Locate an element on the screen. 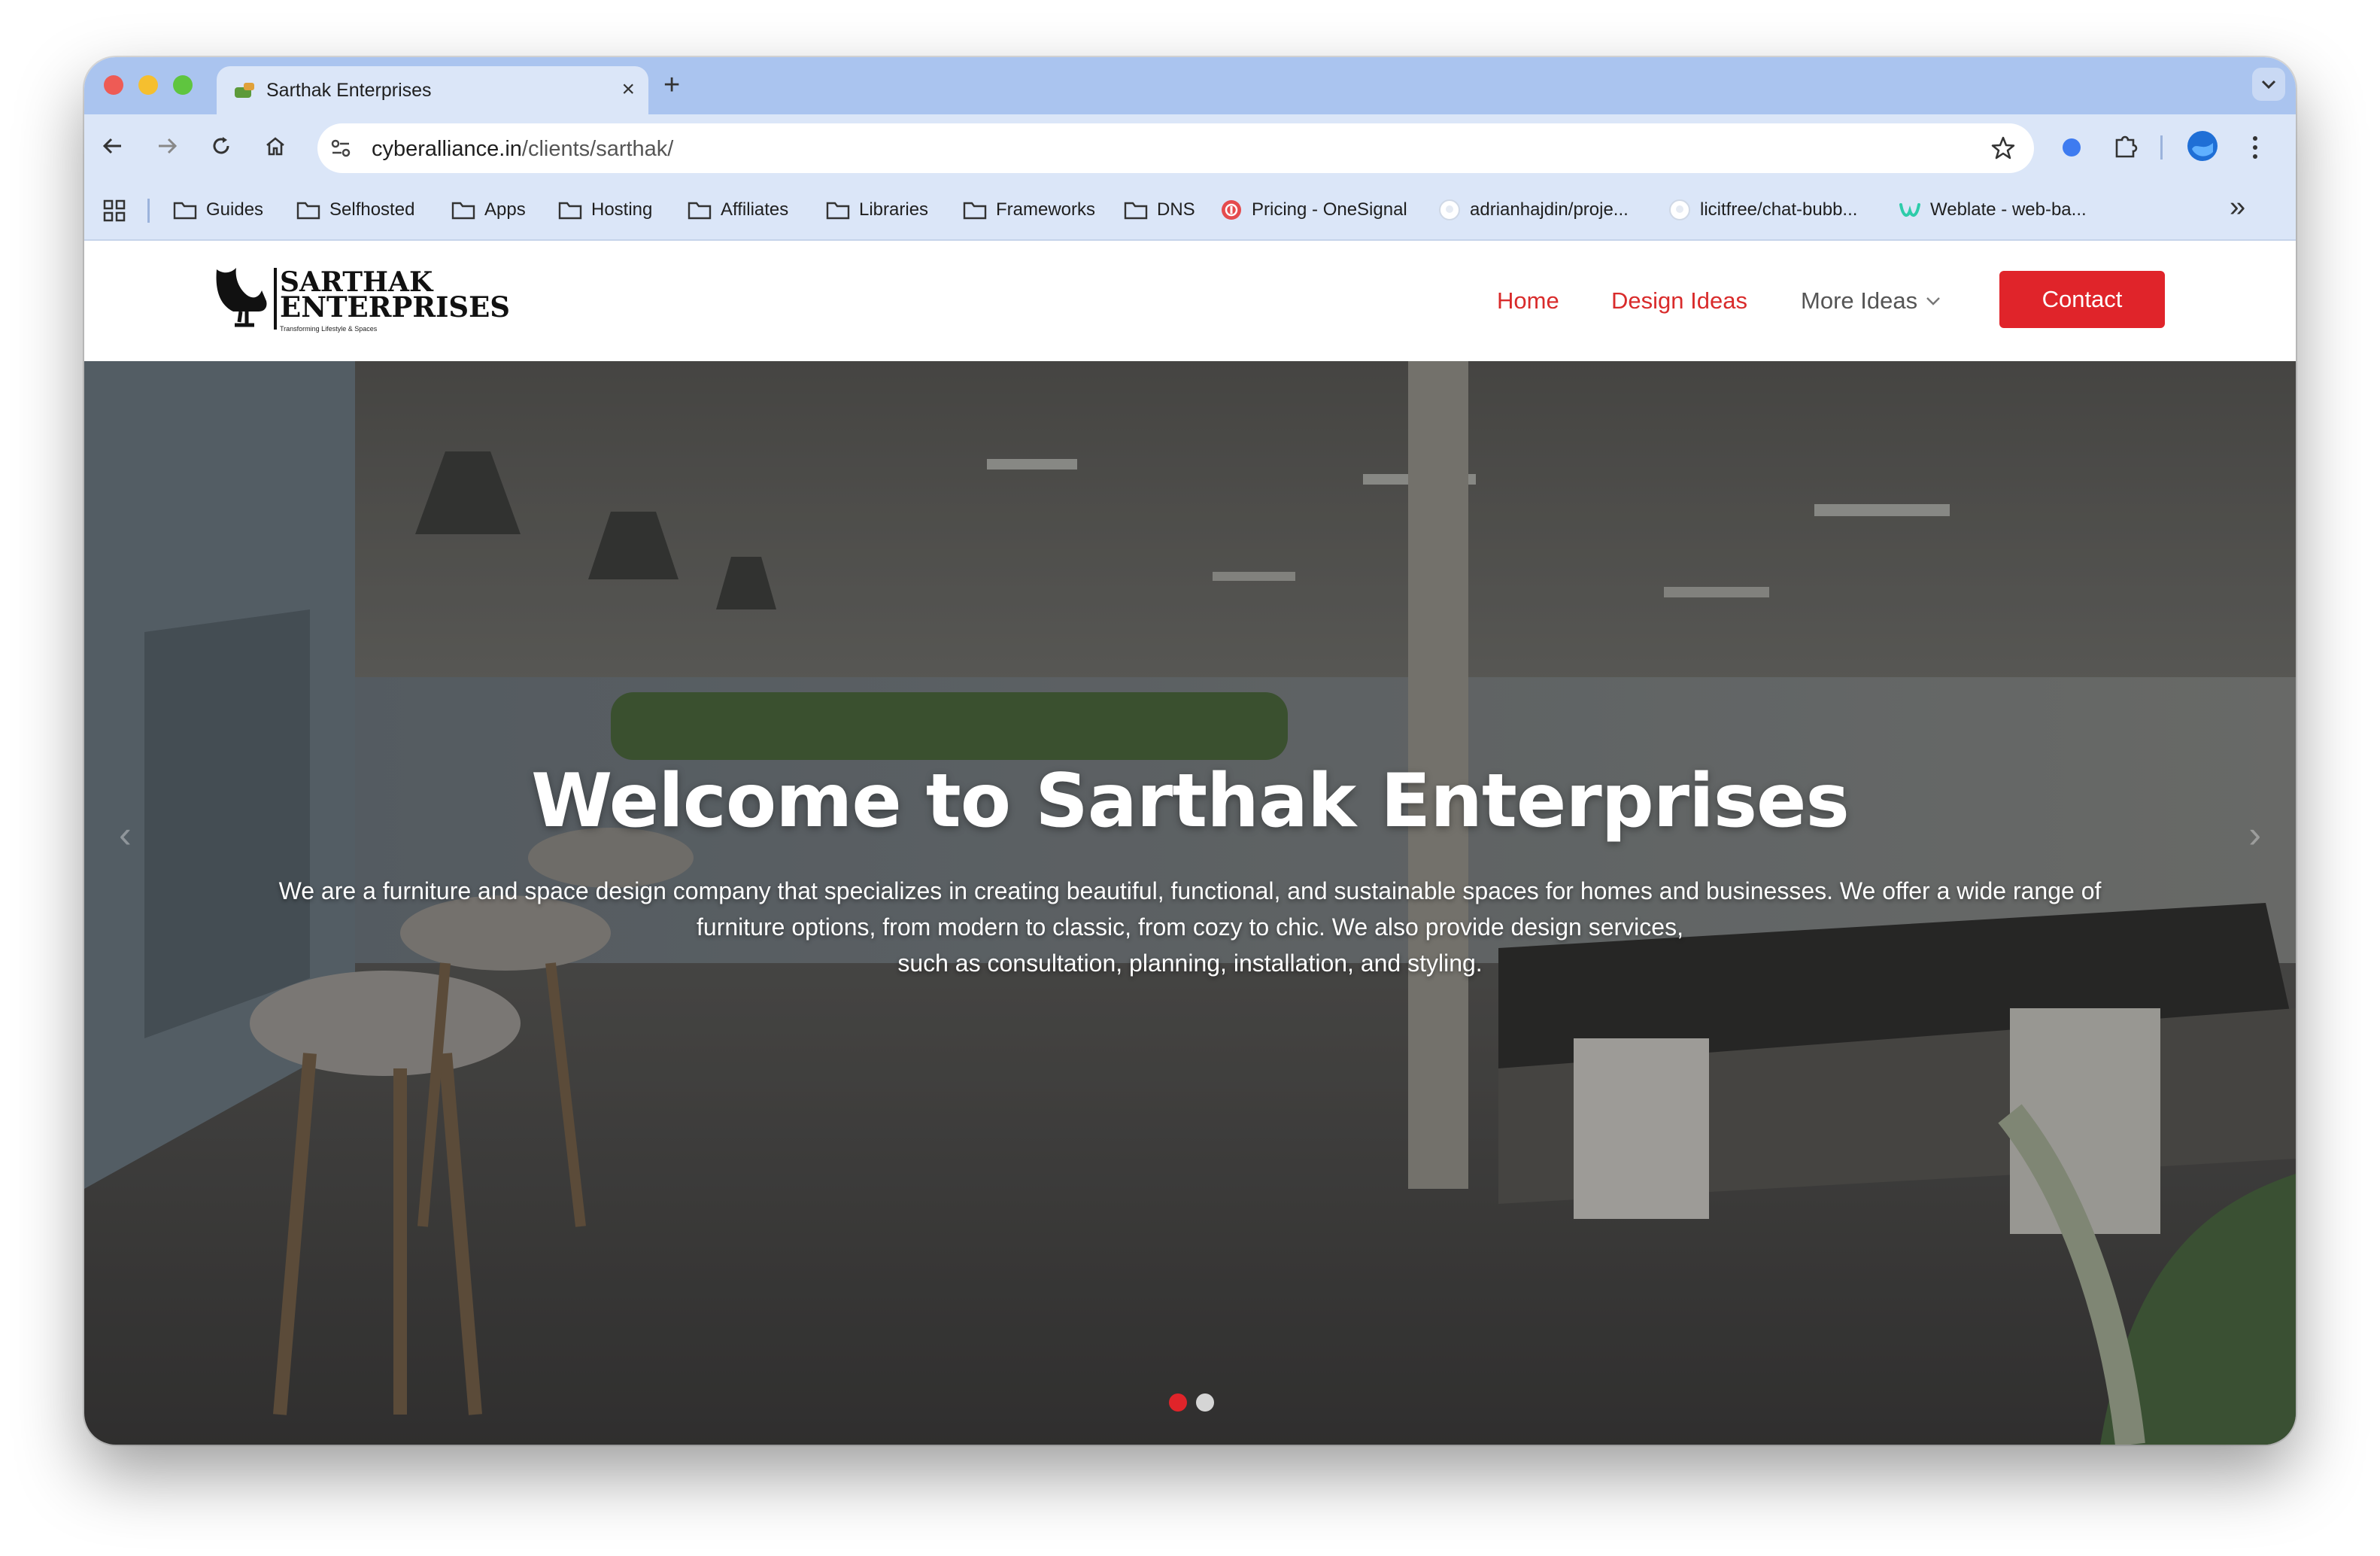  home-button is located at coordinates (275, 146).